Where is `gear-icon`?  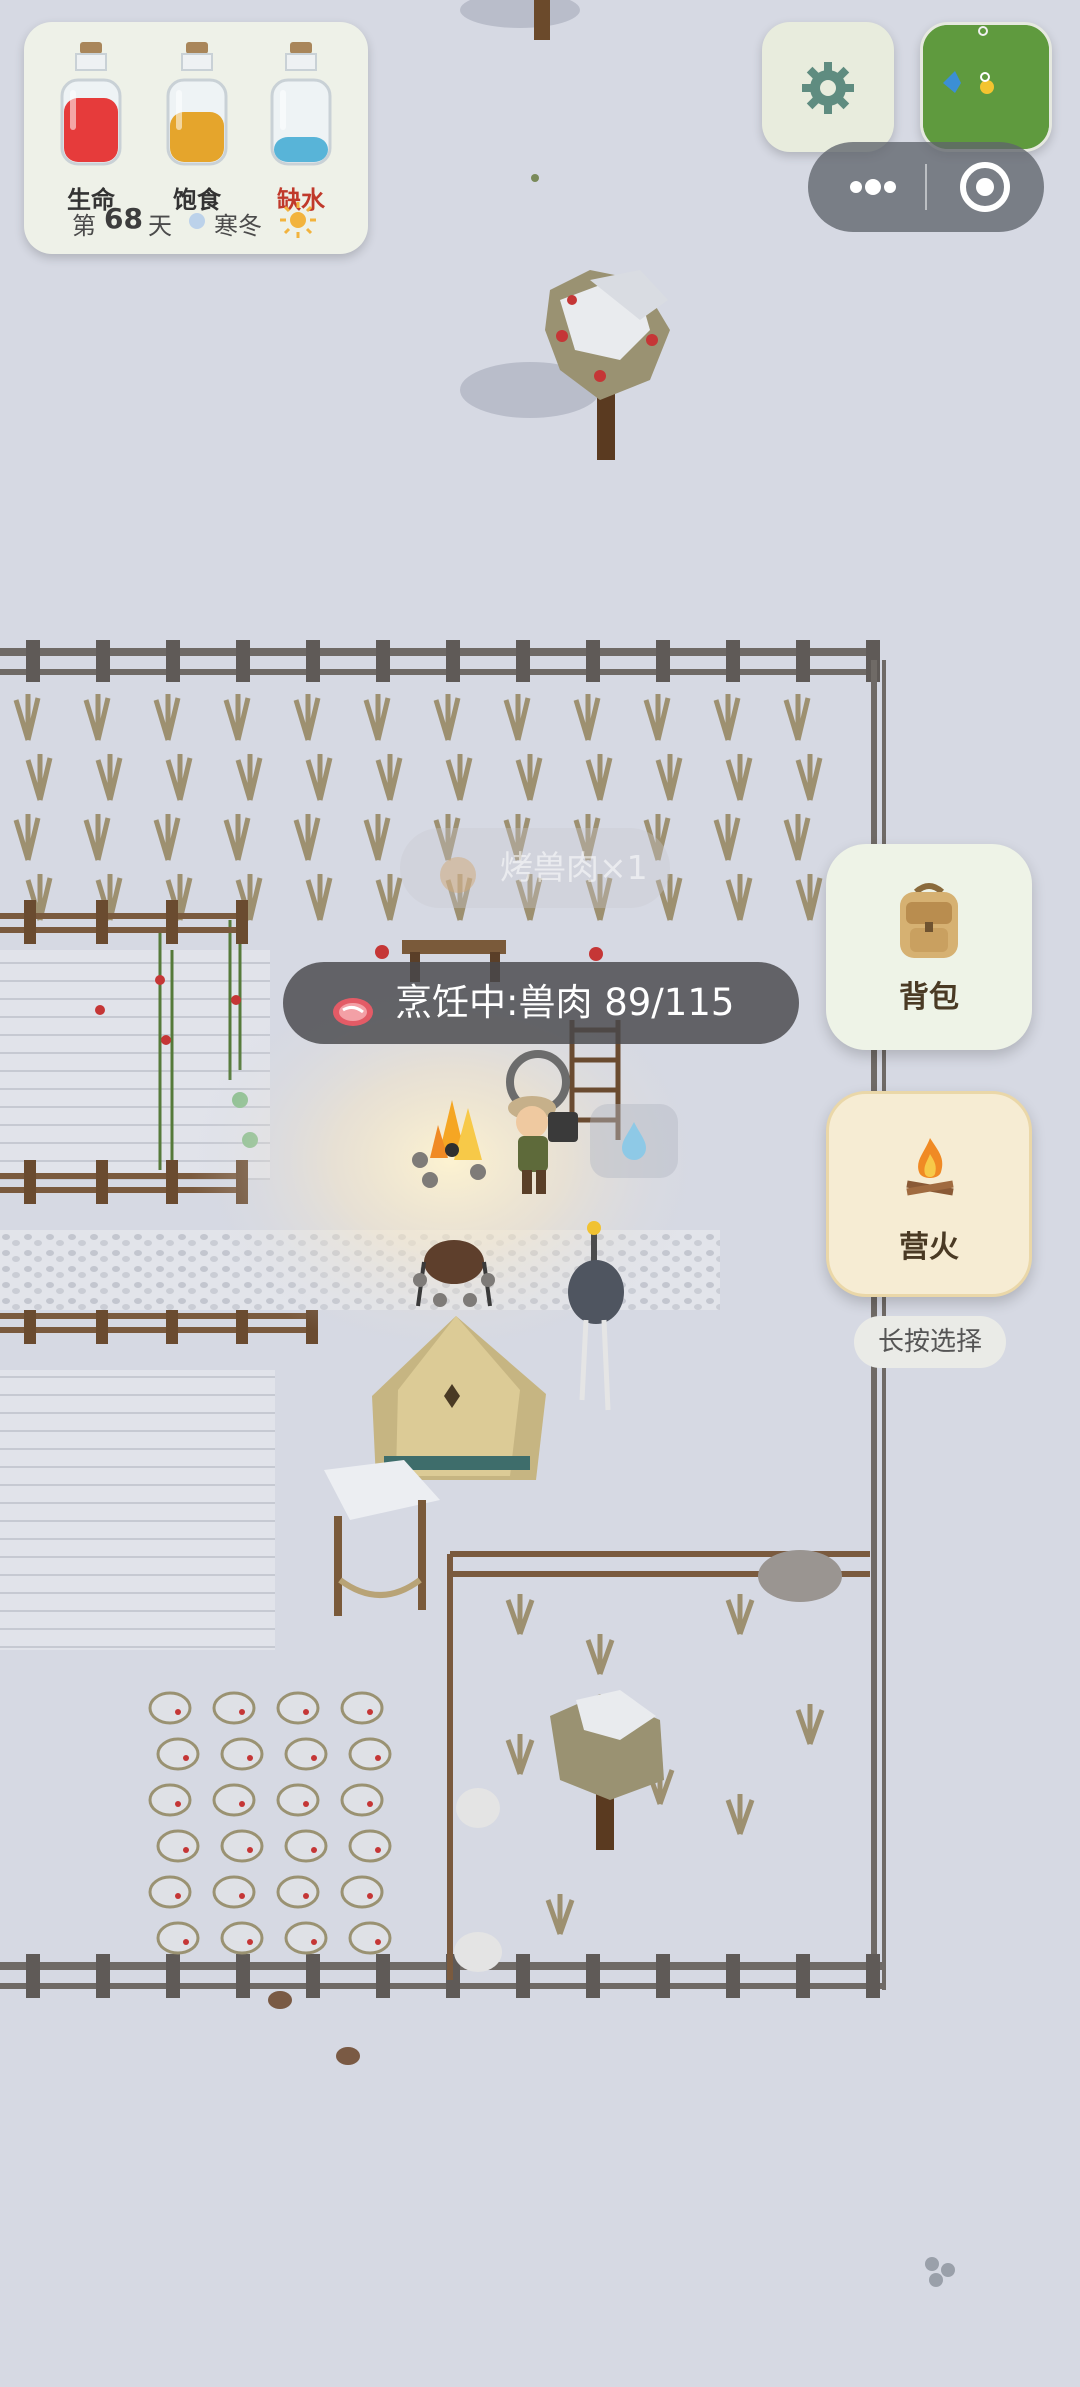 gear-icon is located at coordinates (828, 90).